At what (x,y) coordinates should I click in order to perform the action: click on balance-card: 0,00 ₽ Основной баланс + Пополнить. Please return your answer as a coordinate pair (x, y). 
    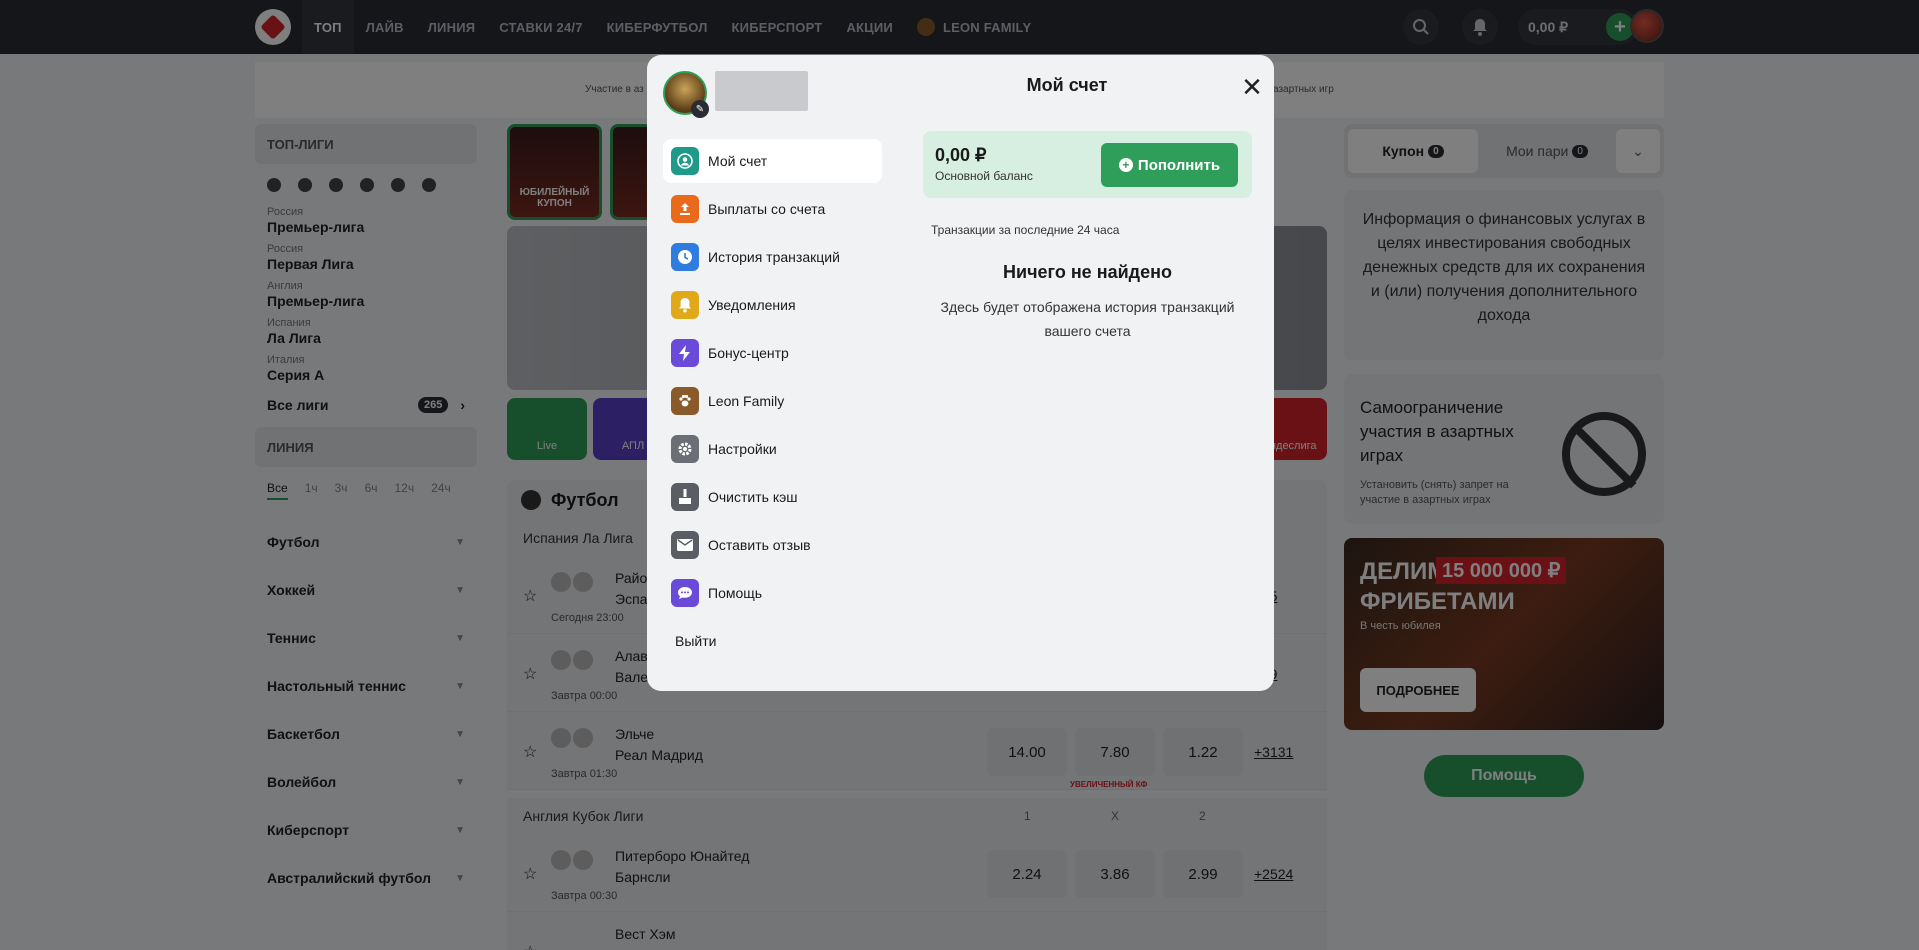
    Looking at the image, I should click on (1087, 164).